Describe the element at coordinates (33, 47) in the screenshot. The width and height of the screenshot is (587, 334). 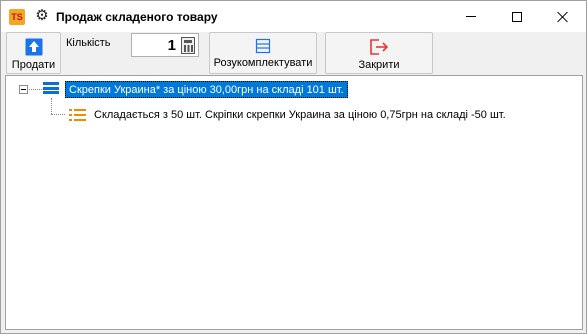
I see `arrow-up-icon` at that location.